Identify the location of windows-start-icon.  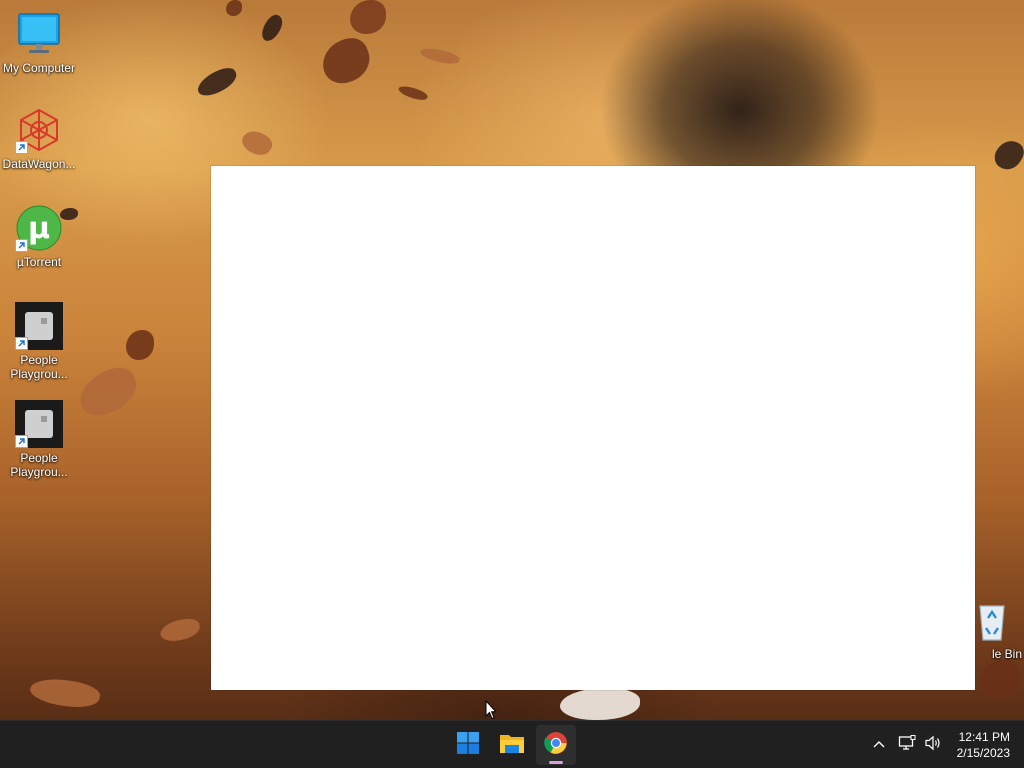
(468, 745).